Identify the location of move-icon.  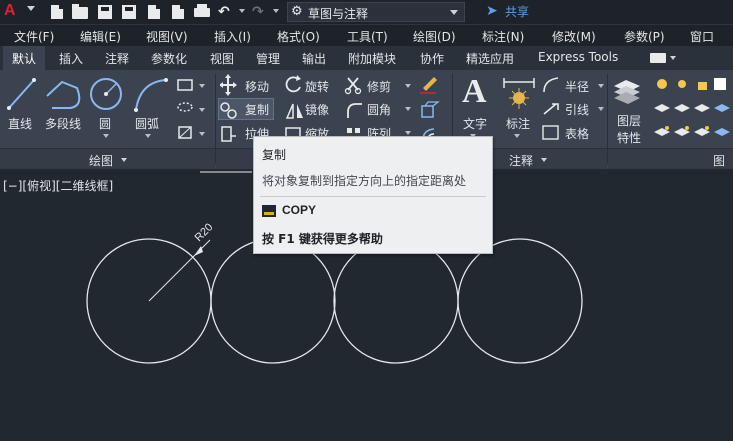
(228, 85).